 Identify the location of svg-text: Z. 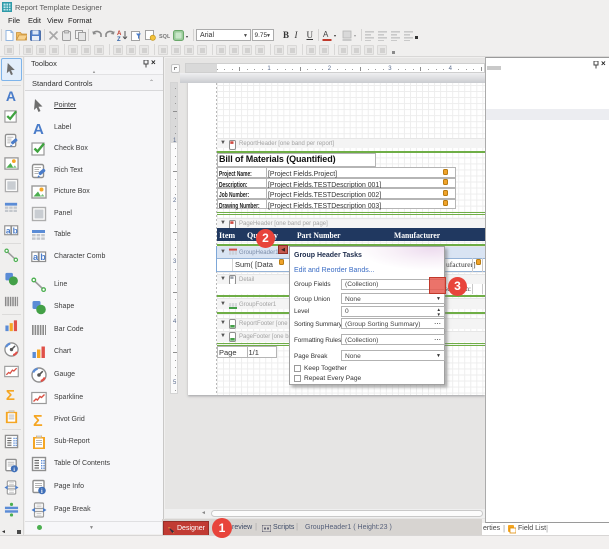
(119, 39).